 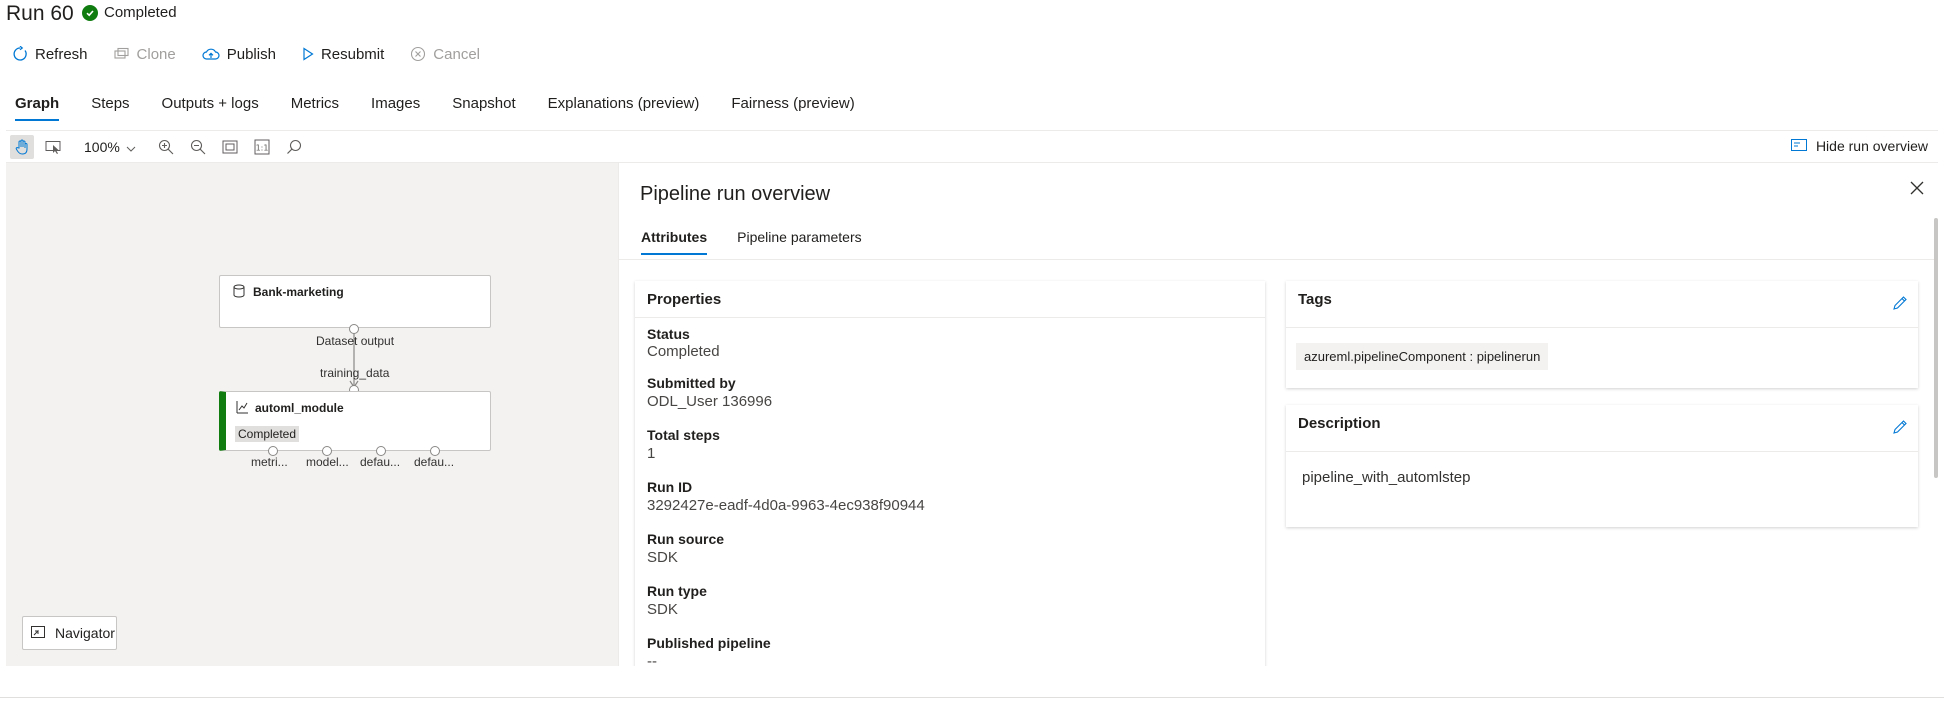 I want to click on property-value: ODL_User 136996, so click(x=710, y=401).